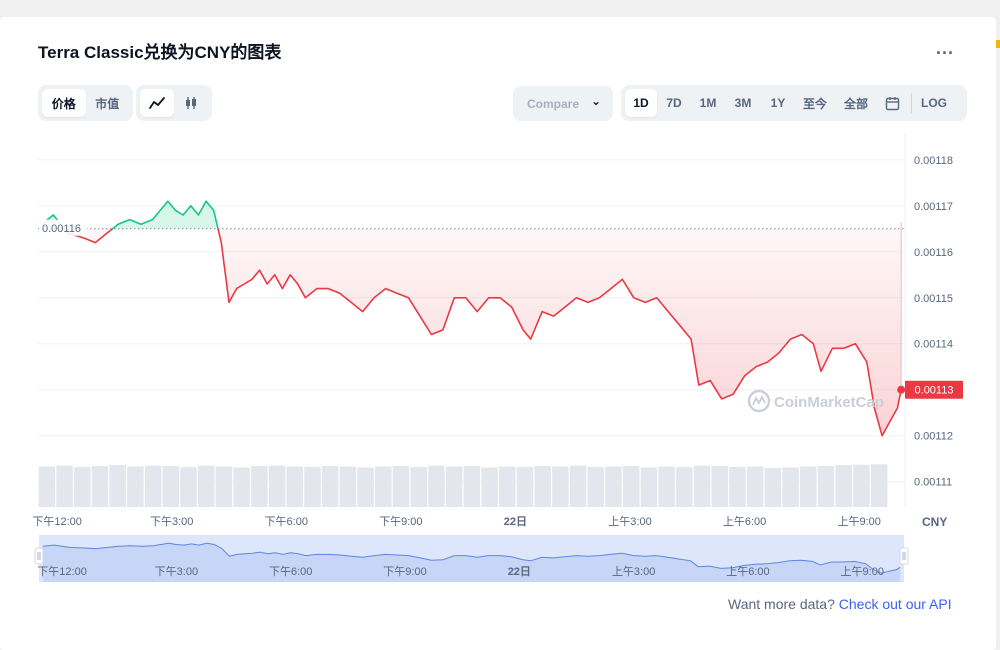 The width and height of the screenshot is (1000, 650). Describe the element at coordinates (62, 571) in the screenshot. I see `navigator-tick-label: 下午12:00` at that location.